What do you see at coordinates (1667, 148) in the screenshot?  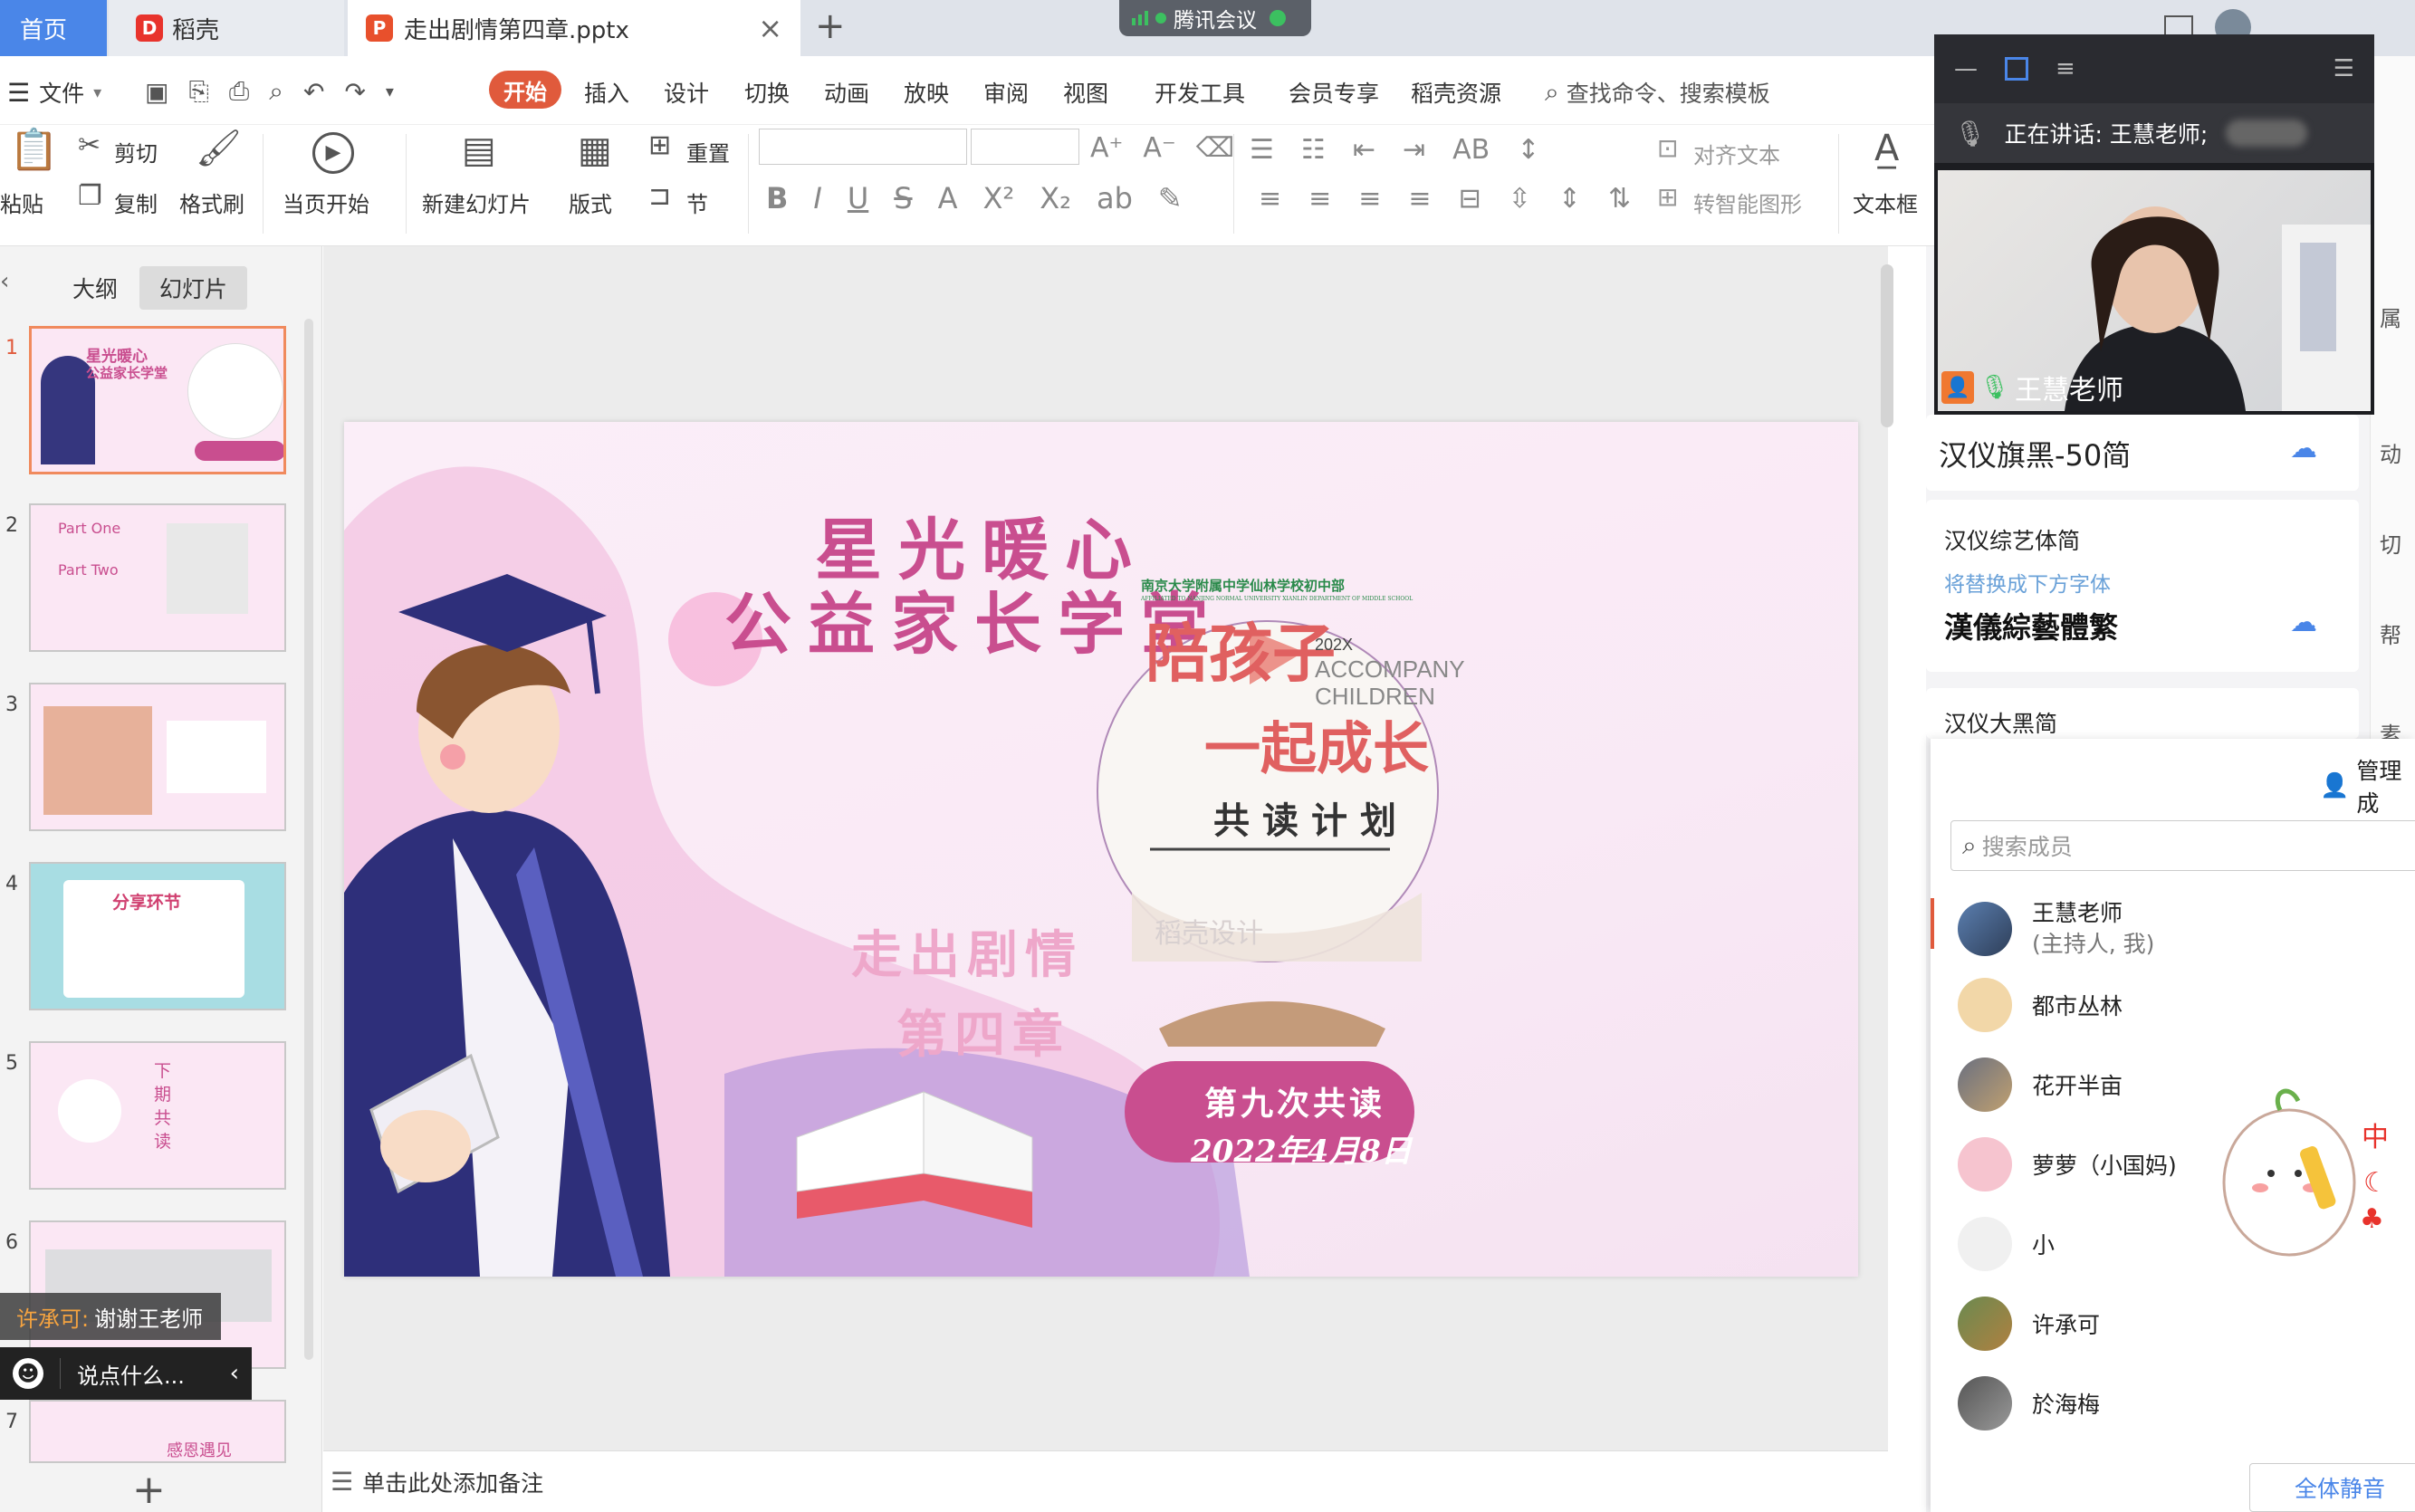 I see `align-text-icon: ⊡` at bounding box center [1667, 148].